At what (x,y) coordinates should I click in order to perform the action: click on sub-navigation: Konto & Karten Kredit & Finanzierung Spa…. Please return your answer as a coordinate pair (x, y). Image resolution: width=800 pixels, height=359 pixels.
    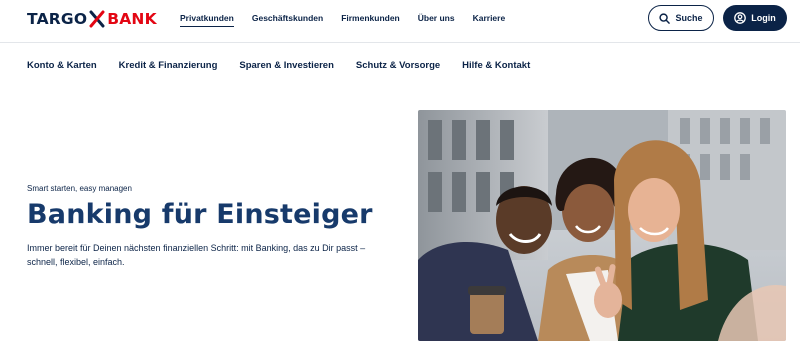
    Looking at the image, I should click on (289, 65).